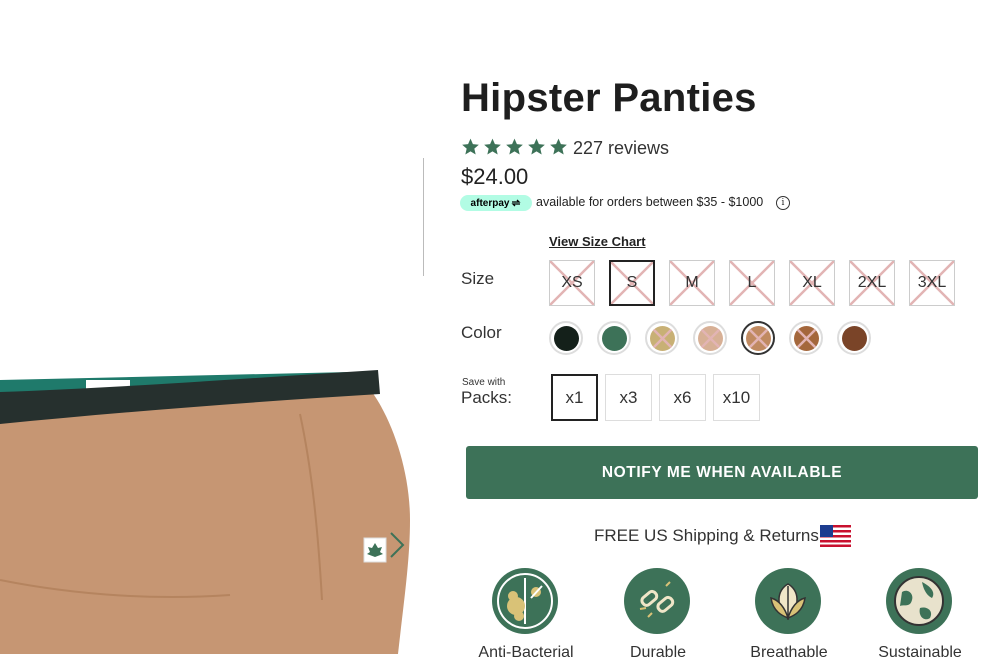  I want to click on pack-option-x1: x1, so click(574, 397).